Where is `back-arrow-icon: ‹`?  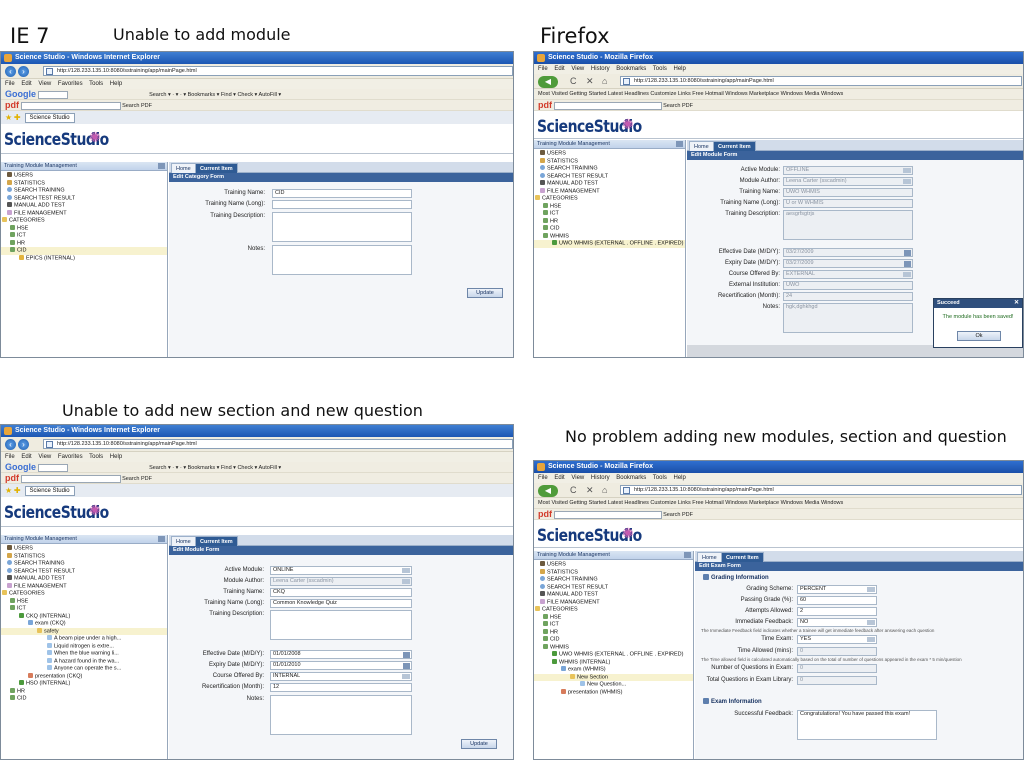
back-arrow-icon: ‹ is located at coordinates (10, 444).